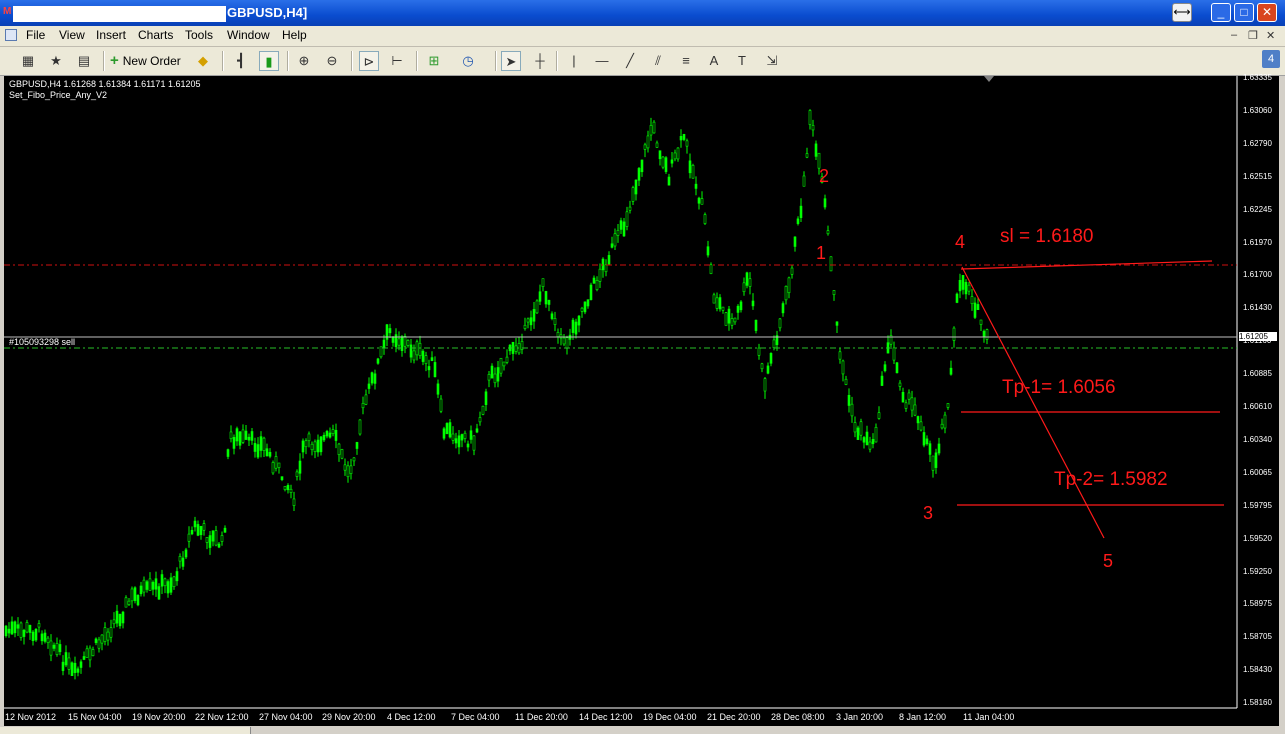 The image size is (1285, 734). I want to click on equidistant-channel-icon: ⫽, so click(658, 61).